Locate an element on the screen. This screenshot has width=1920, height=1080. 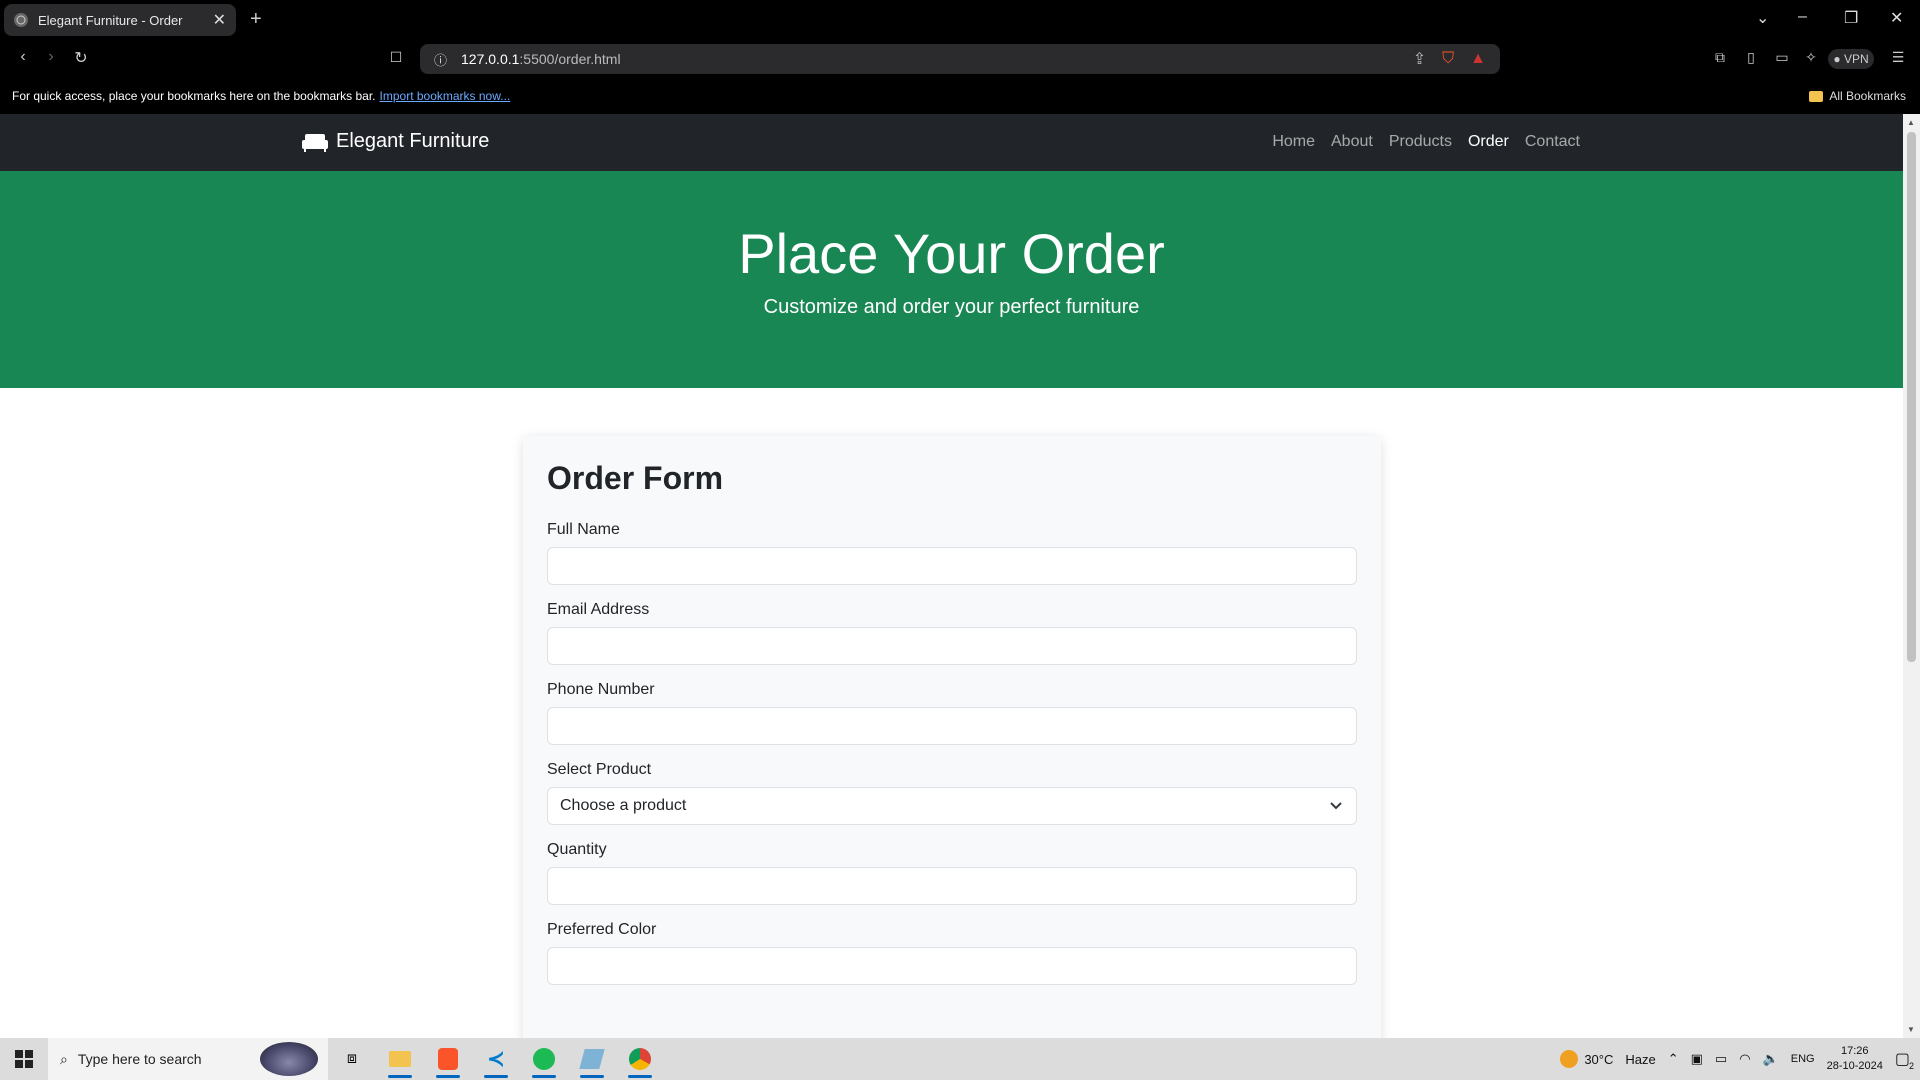
site-brand: Elegant Furniture is located at coordinates (395, 141).